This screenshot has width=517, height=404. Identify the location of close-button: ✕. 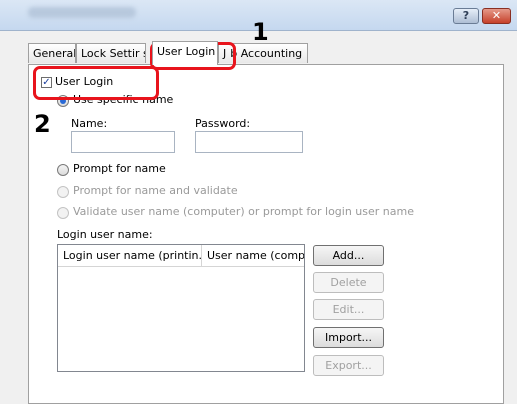
(496, 16).